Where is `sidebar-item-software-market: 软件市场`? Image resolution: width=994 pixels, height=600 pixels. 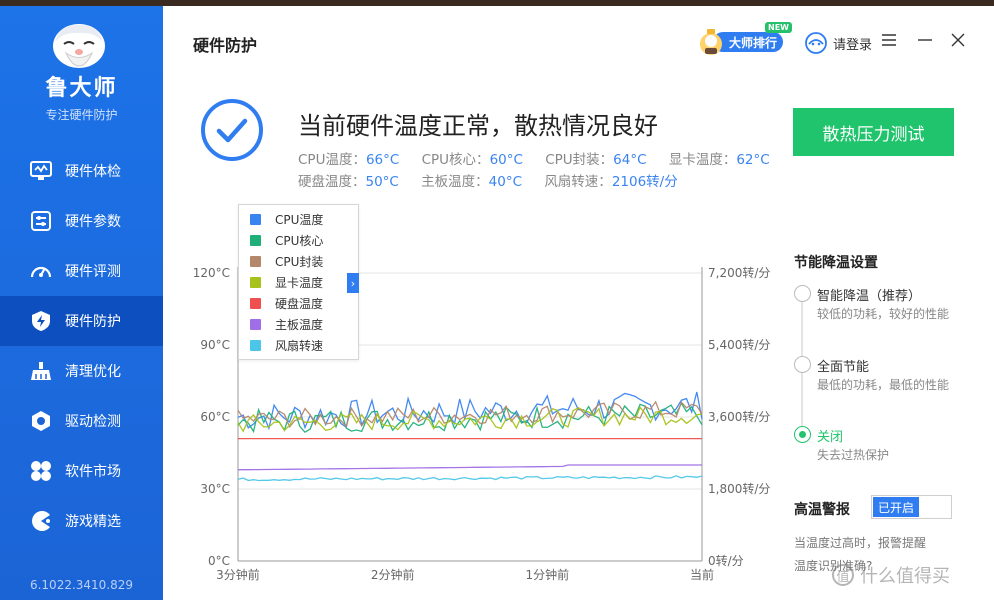
sidebar-item-software-market: 软件市场 is located at coordinates (81, 471).